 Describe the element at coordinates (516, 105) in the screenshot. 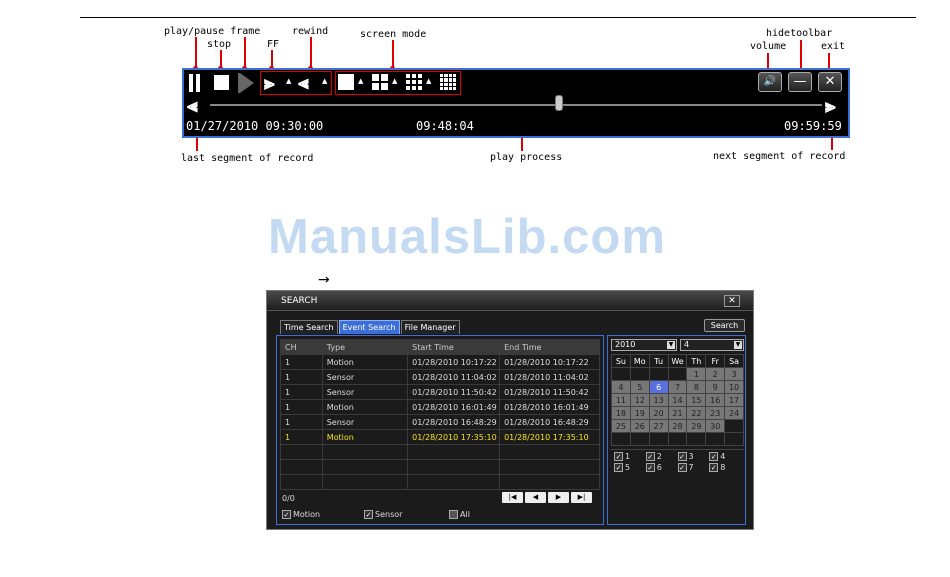

I see `play-process-track` at that location.